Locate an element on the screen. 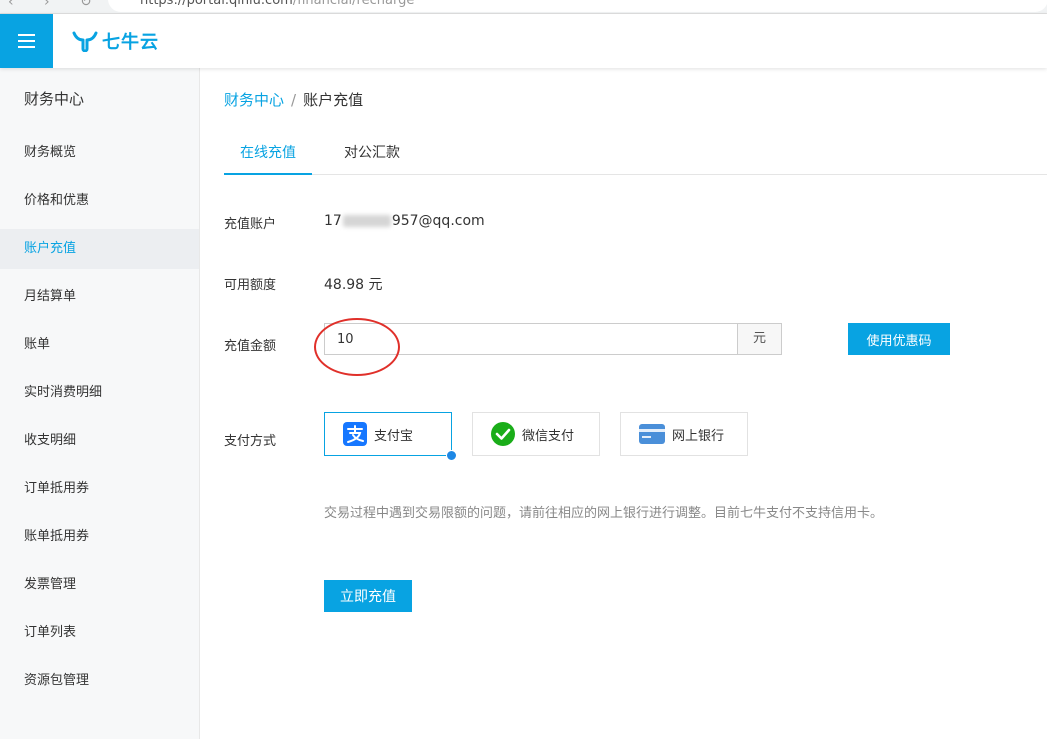  qiniu-bull-icon is located at coordinates (85, 41).